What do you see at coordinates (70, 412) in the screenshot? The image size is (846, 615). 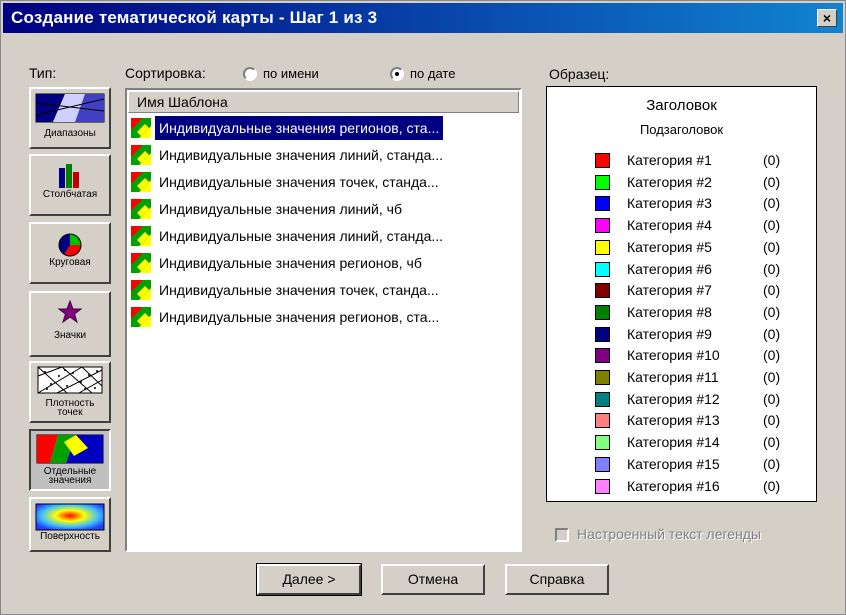 I see `type-caption-dot-density-line2: точек` at bounding box center [70, 412].